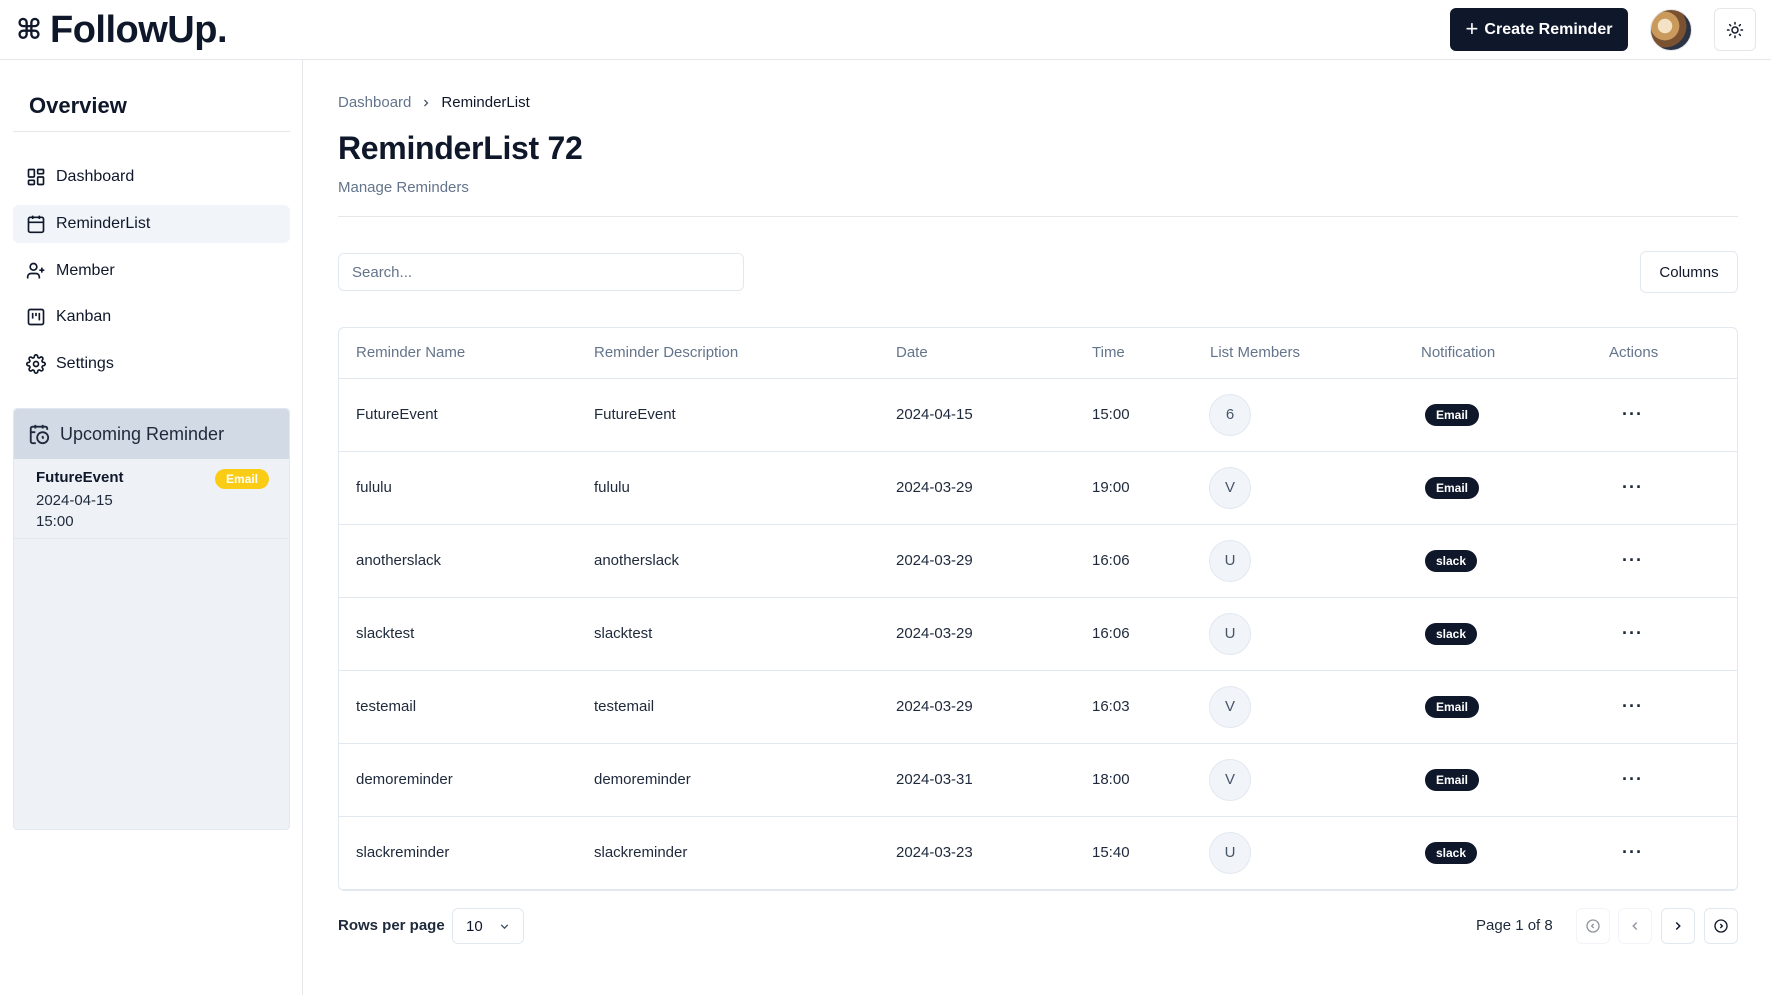  I want to click on column-header-name: Reminder Name, so click(458, 353).